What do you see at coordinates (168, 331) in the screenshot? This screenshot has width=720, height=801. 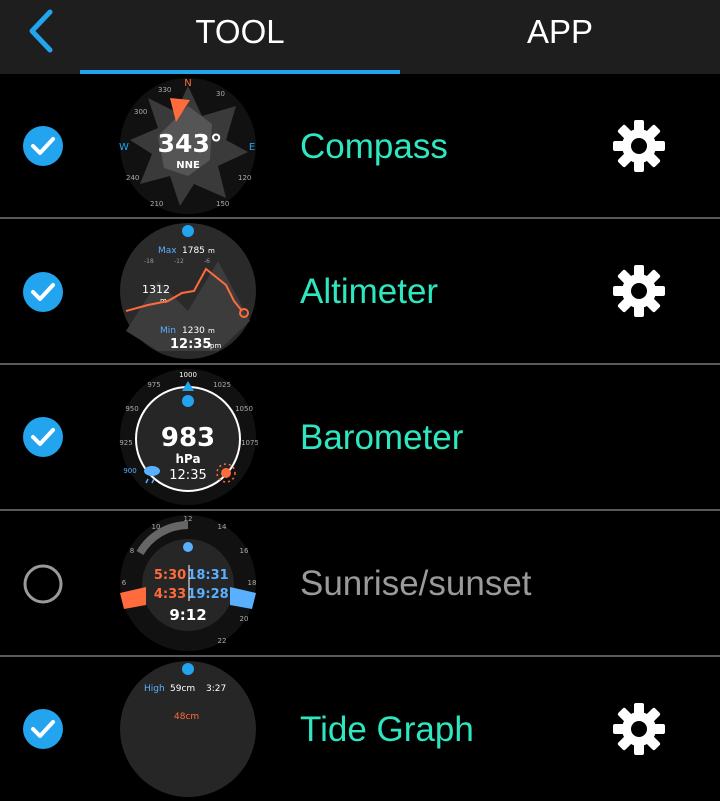 I see `min-label: Min` at bounding box center [168, 331].